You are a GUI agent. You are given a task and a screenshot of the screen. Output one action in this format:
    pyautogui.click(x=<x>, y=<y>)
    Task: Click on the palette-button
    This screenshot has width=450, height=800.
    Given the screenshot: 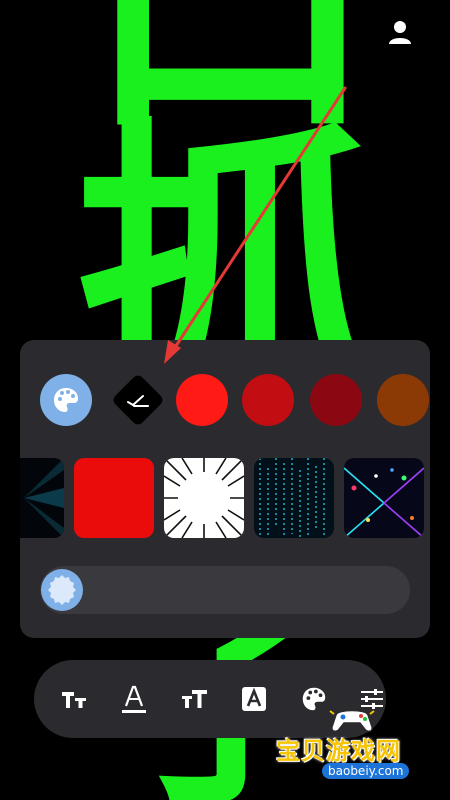 What is the action you would take?
    pyautogui.click(x=66, y=400)
    